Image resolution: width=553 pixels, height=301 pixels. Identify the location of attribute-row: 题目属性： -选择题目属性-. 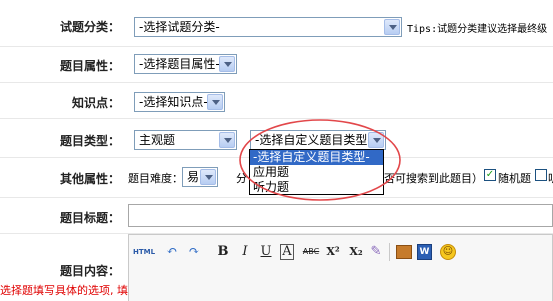
(276, 65).